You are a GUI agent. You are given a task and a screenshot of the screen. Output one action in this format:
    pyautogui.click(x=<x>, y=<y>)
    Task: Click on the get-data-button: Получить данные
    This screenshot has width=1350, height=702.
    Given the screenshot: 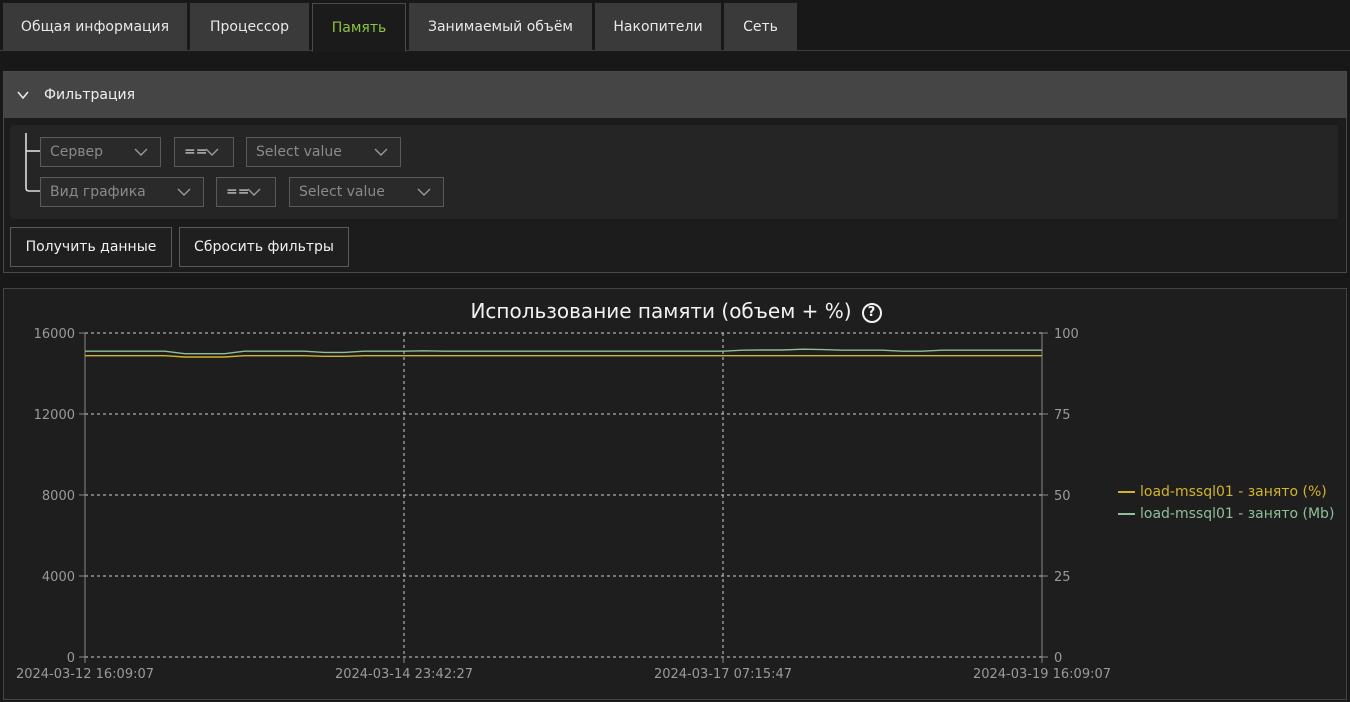 What is the action you would take?
    pyautogui.click(x=91, y=247)
    